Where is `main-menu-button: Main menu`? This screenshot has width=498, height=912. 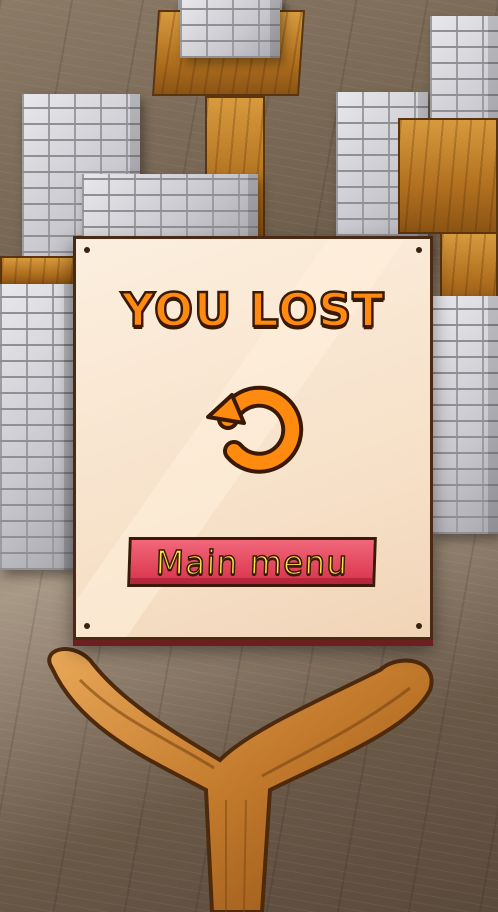
main-menu-button: Main menu is located at coordinates (252, 562).